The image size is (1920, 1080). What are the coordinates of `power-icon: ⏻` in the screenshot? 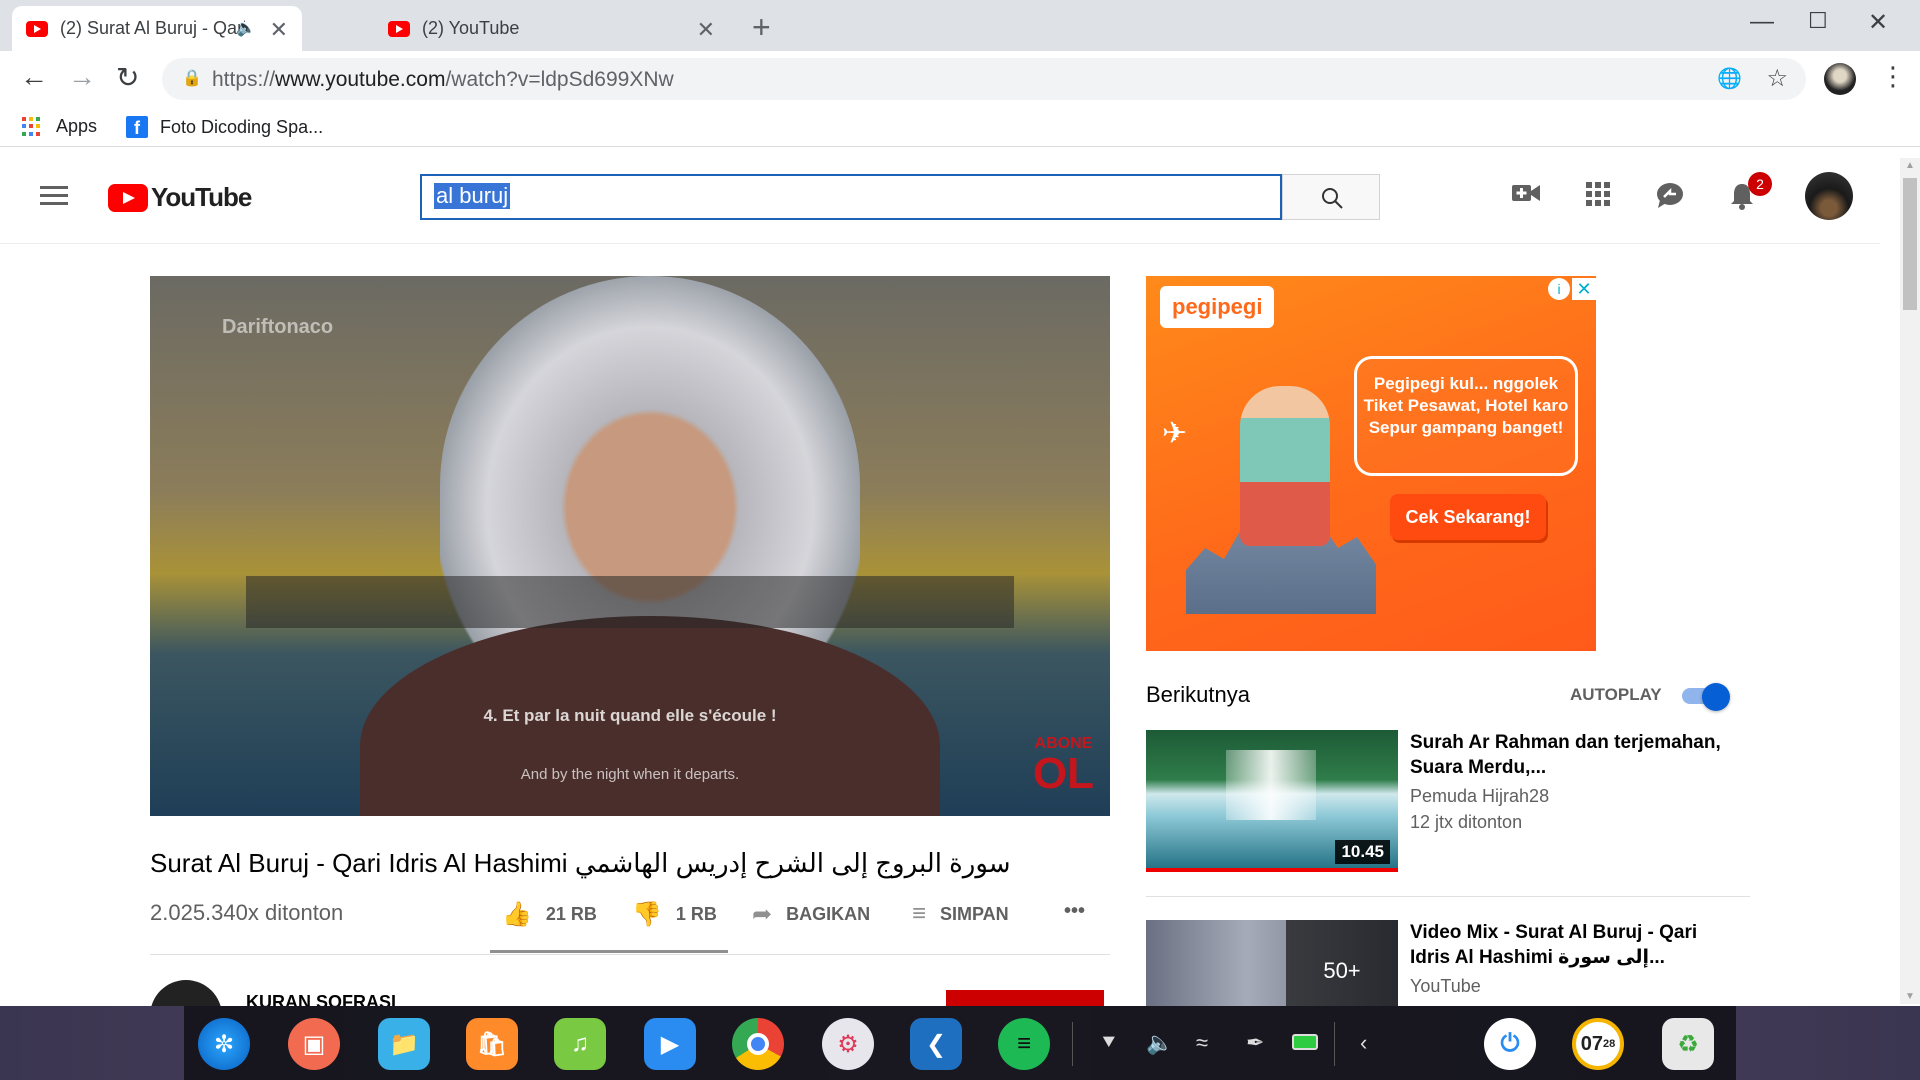 It's located at (1510, 1044).